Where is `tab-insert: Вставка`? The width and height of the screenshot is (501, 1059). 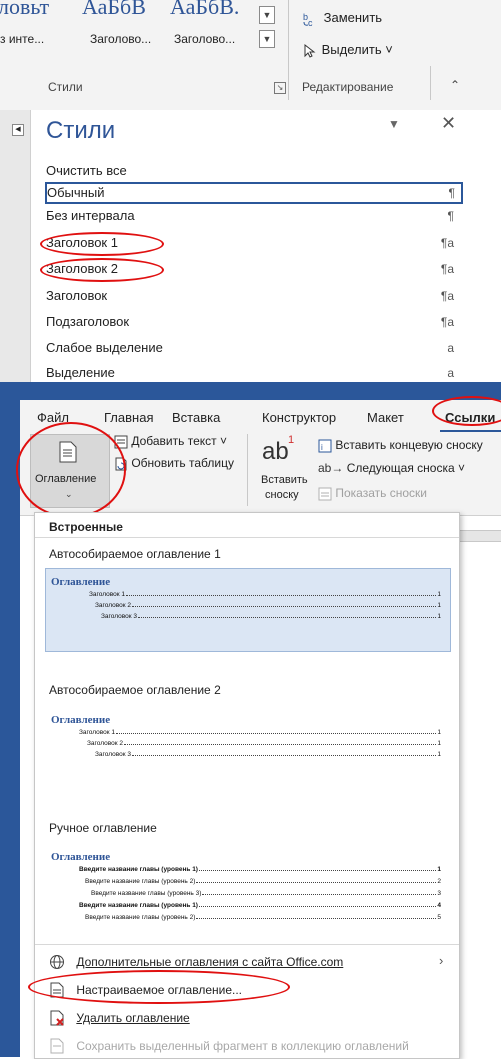
tab-insert: Вставка is located at coordinates (196, 417).